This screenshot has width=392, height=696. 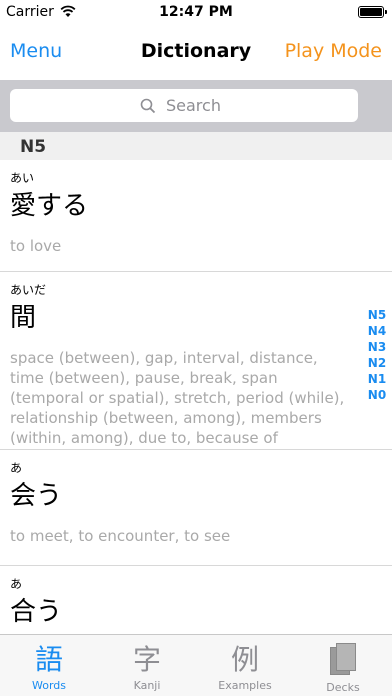 I want to click on clock: 12:47 PM, so click(x=196, y=12).